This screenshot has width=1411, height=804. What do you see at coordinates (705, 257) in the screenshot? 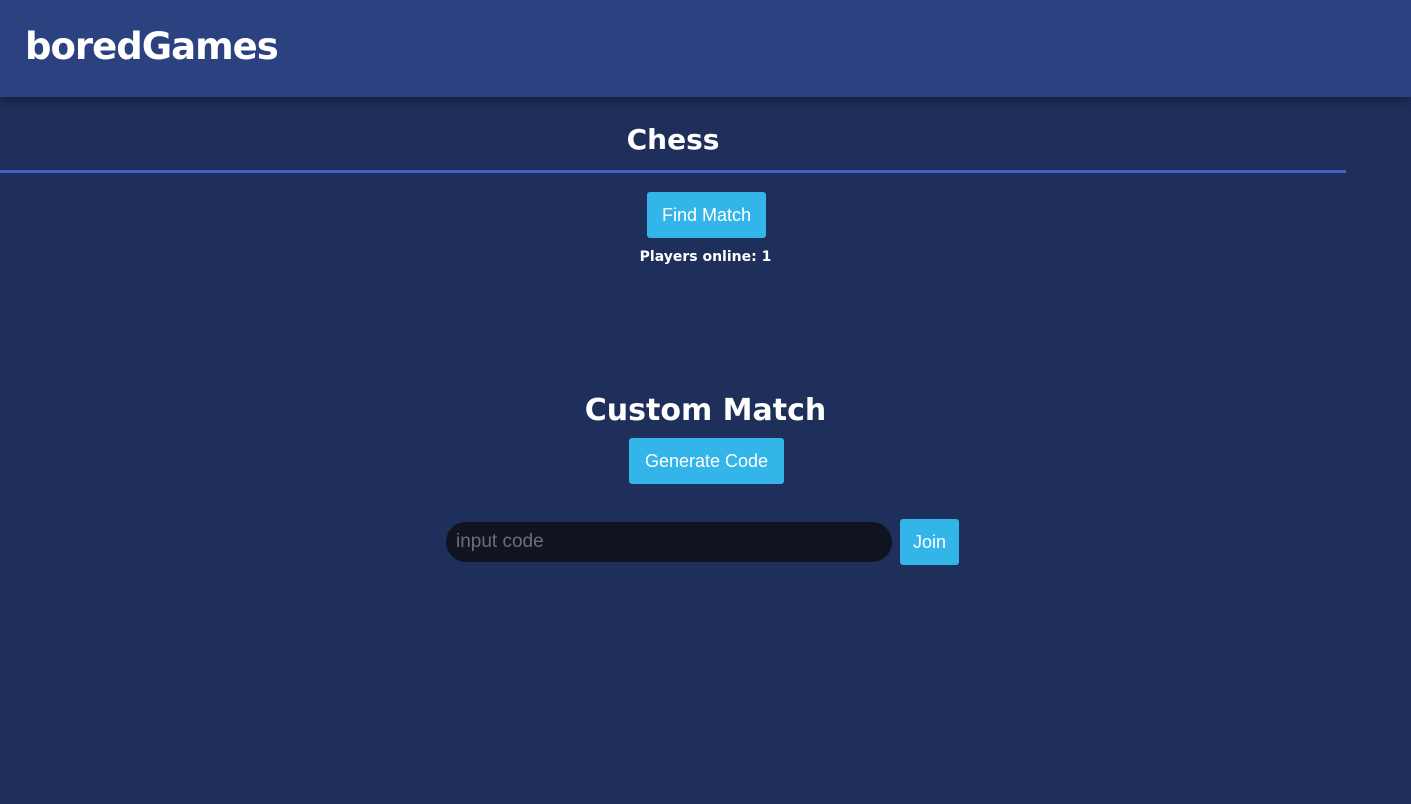
I see `players-online-count: Players online: 1` at bounding box center [705, 257].